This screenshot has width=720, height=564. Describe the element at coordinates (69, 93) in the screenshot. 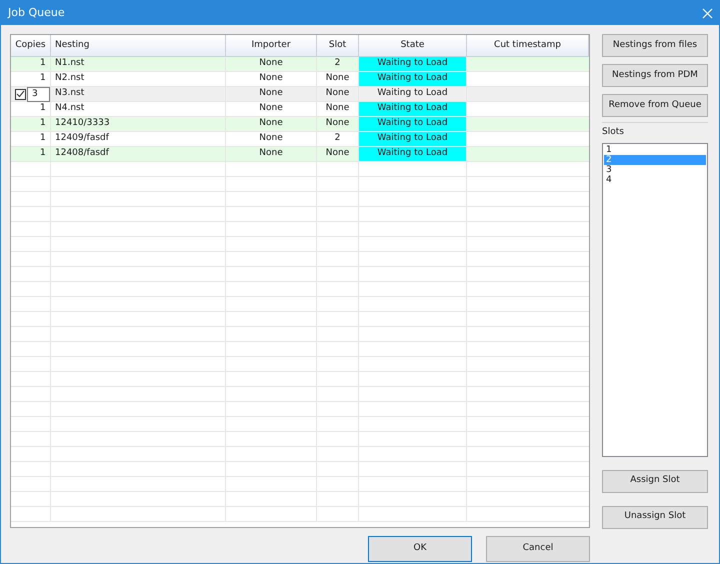

I see `table-cell-text: N3.nst` at that location.